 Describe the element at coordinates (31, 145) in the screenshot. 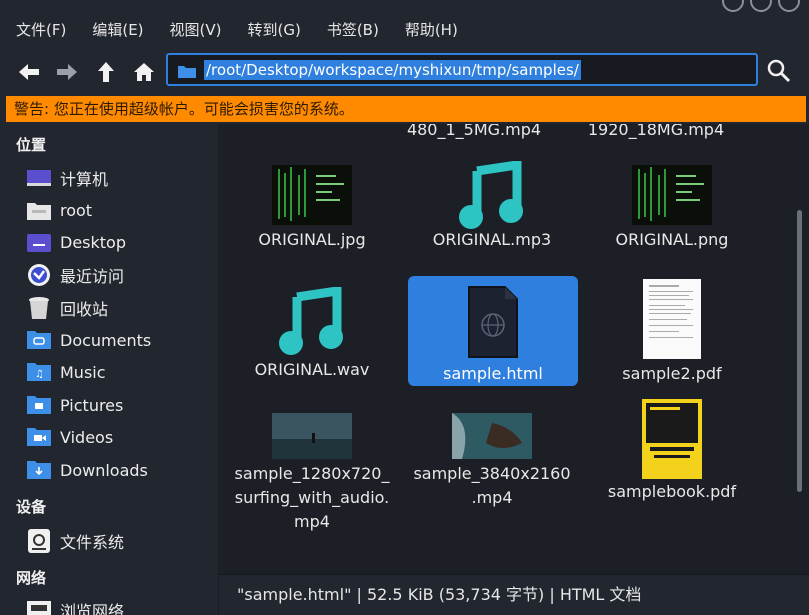

I see `places-heading: 位置` at that location.